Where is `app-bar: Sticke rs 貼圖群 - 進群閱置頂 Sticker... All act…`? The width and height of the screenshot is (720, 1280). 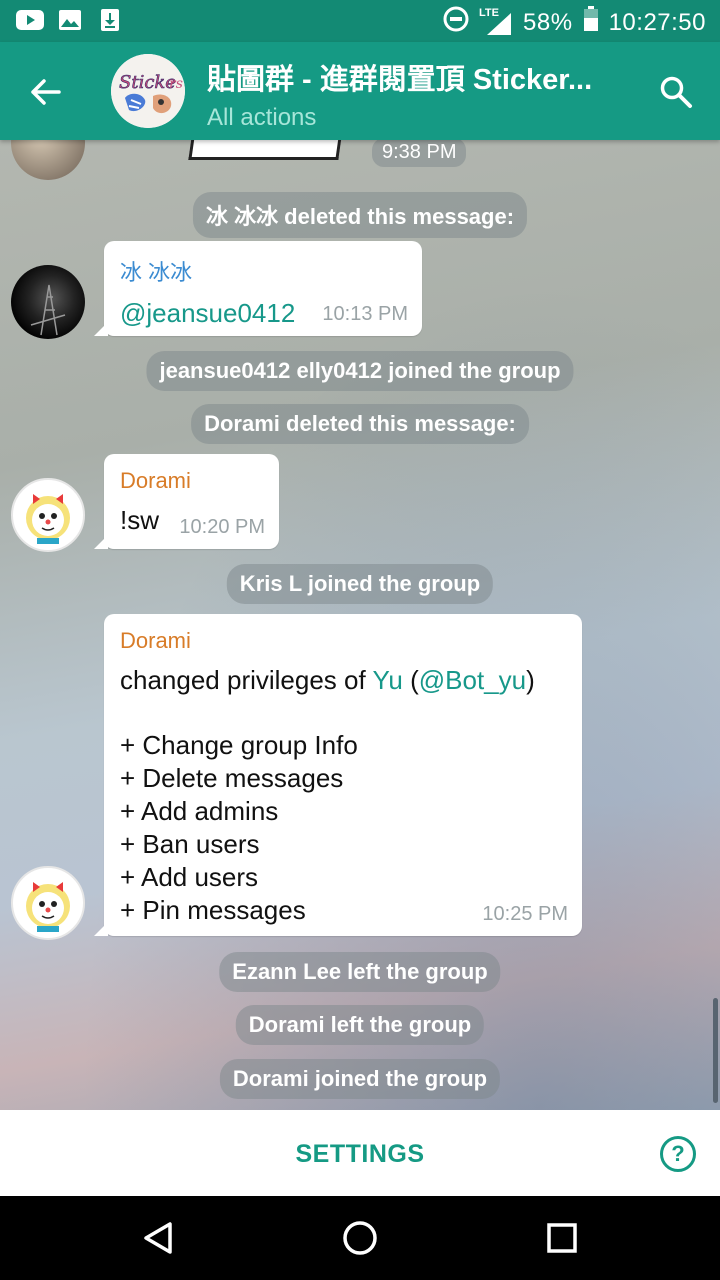 app-bar: Sticke rs 貼圖群 - 進群閱置頂 Sticker... All act… is located at coordinates (360, 91).